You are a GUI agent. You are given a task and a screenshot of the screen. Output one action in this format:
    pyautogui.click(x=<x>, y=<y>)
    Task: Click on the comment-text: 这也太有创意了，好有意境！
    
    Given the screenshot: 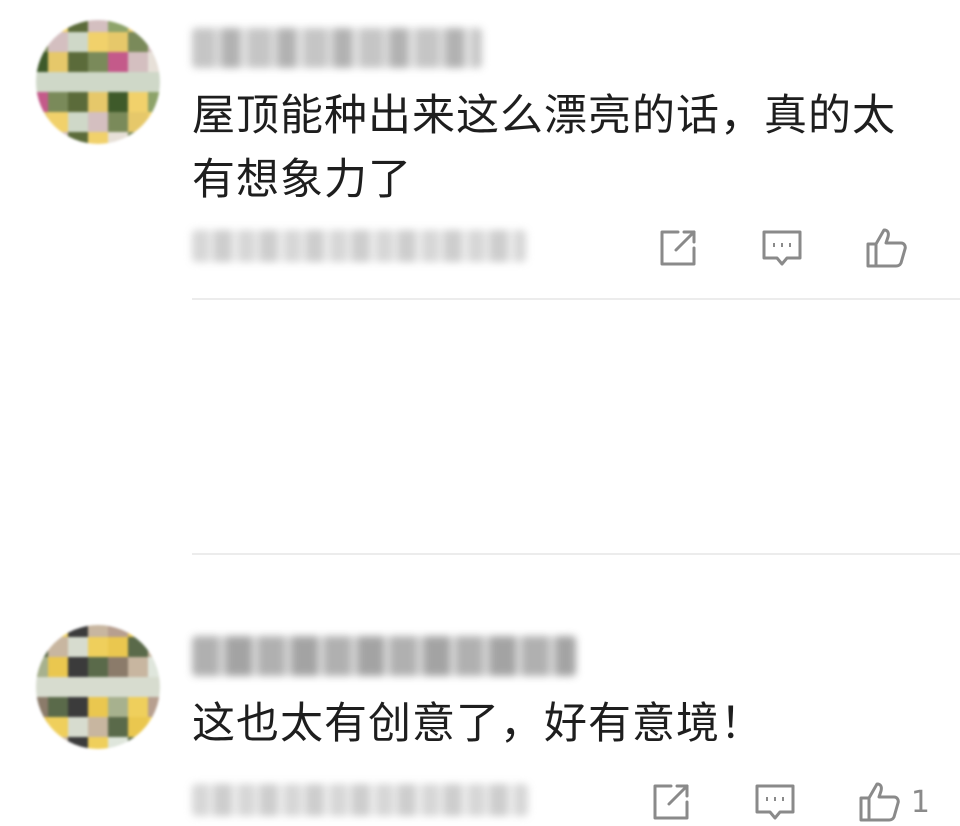 What is the action you would take?
    pyautogui.click(x=478, y=724)
    